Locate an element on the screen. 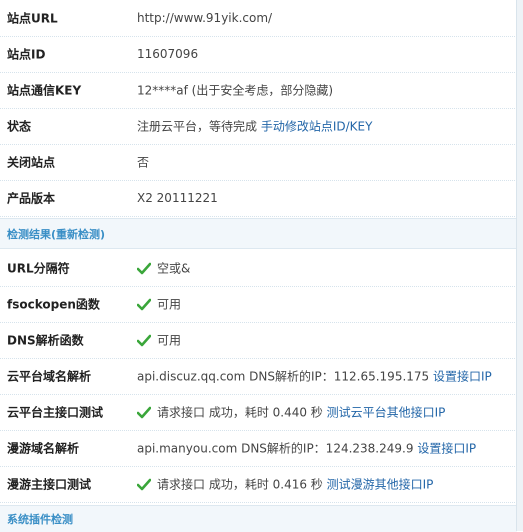 The image size is (523, 532). dns-function-value: 可用 is located at coordinates (159, 340).